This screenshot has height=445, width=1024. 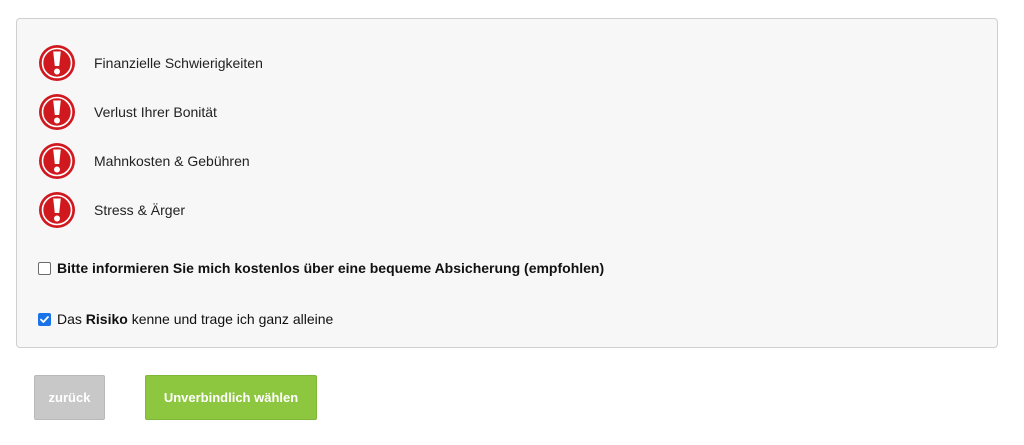 What do you see at coordinates (106, 319) in the screenshot?
I see `risk-accept-label-bold: Risiko` at bounding box center [106, 319].